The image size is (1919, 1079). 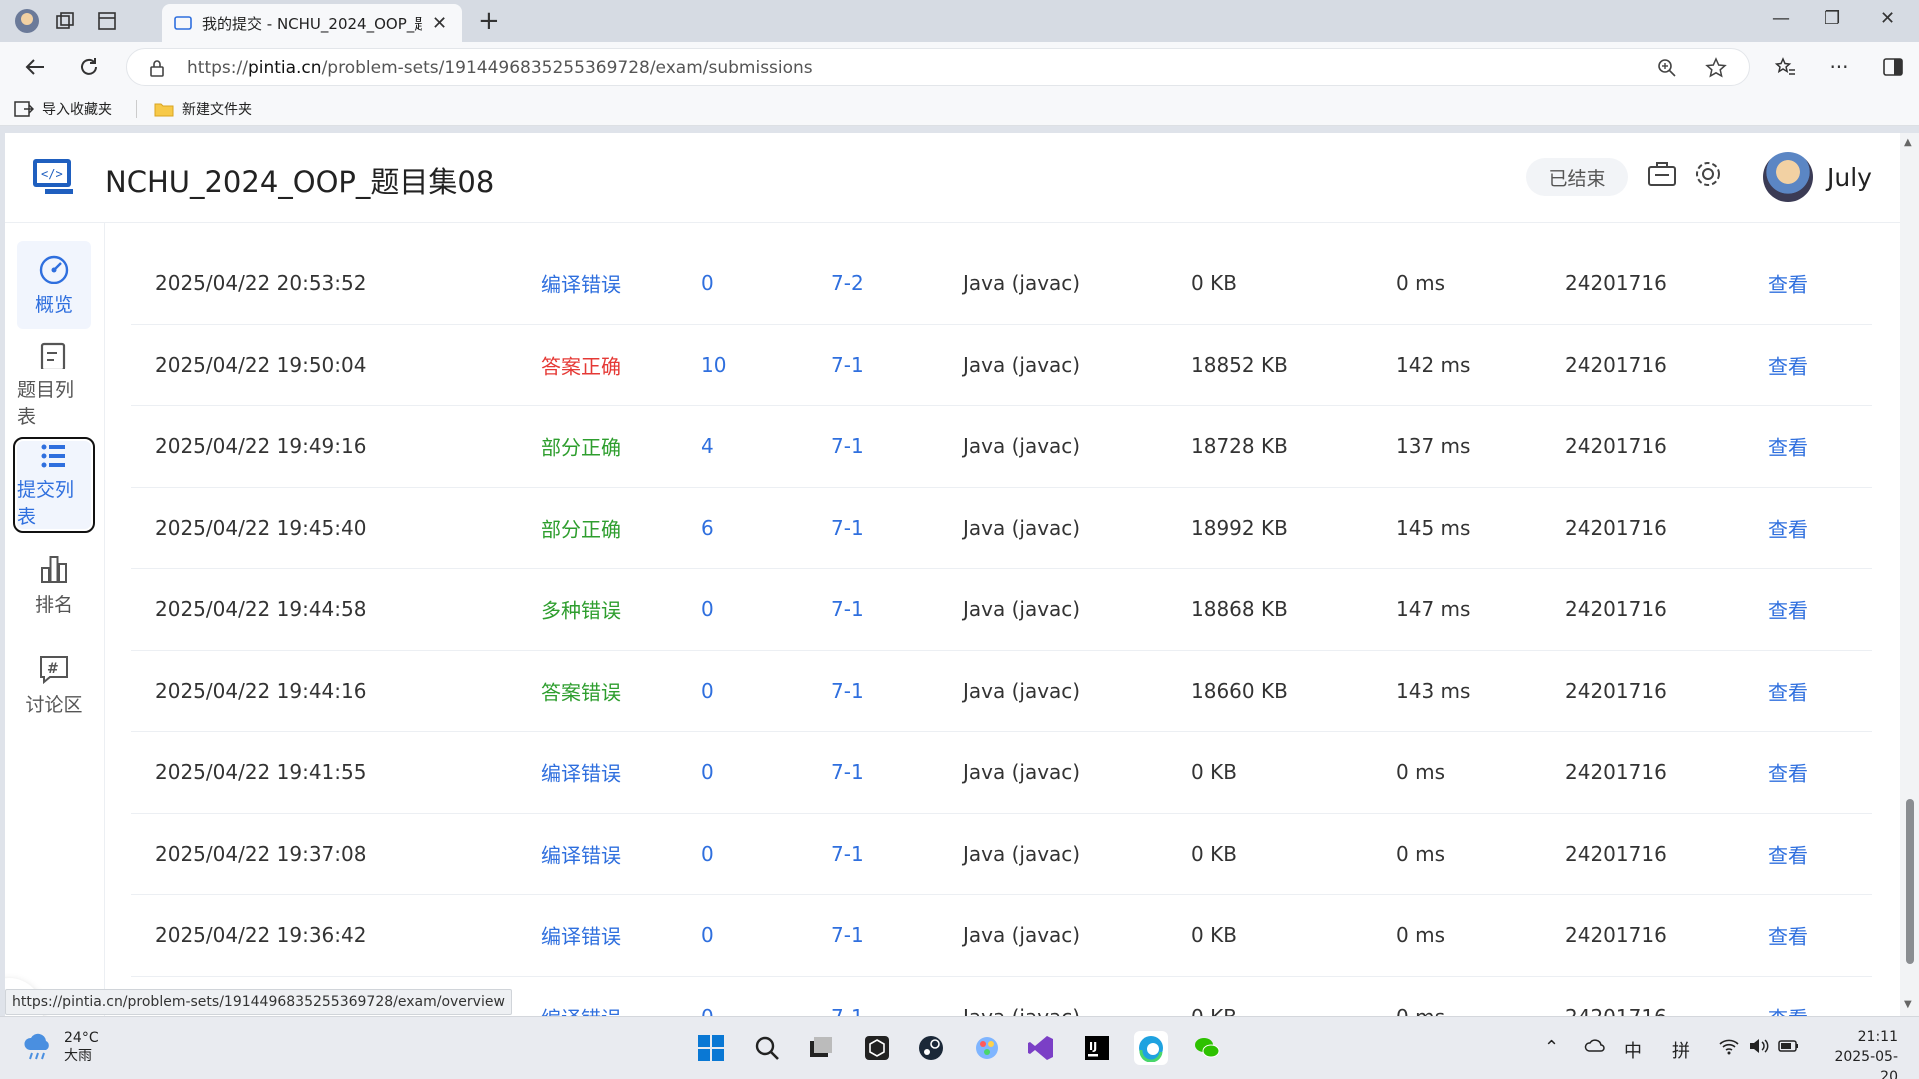 I want to click on favorite-star-icon, so click(x=1716, y=68).